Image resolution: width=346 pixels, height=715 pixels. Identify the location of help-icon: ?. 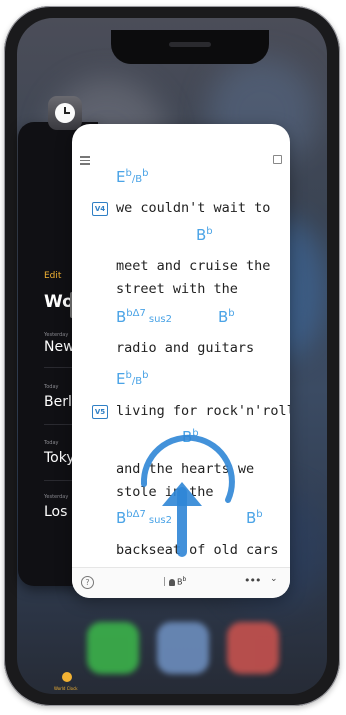
(87, 582).